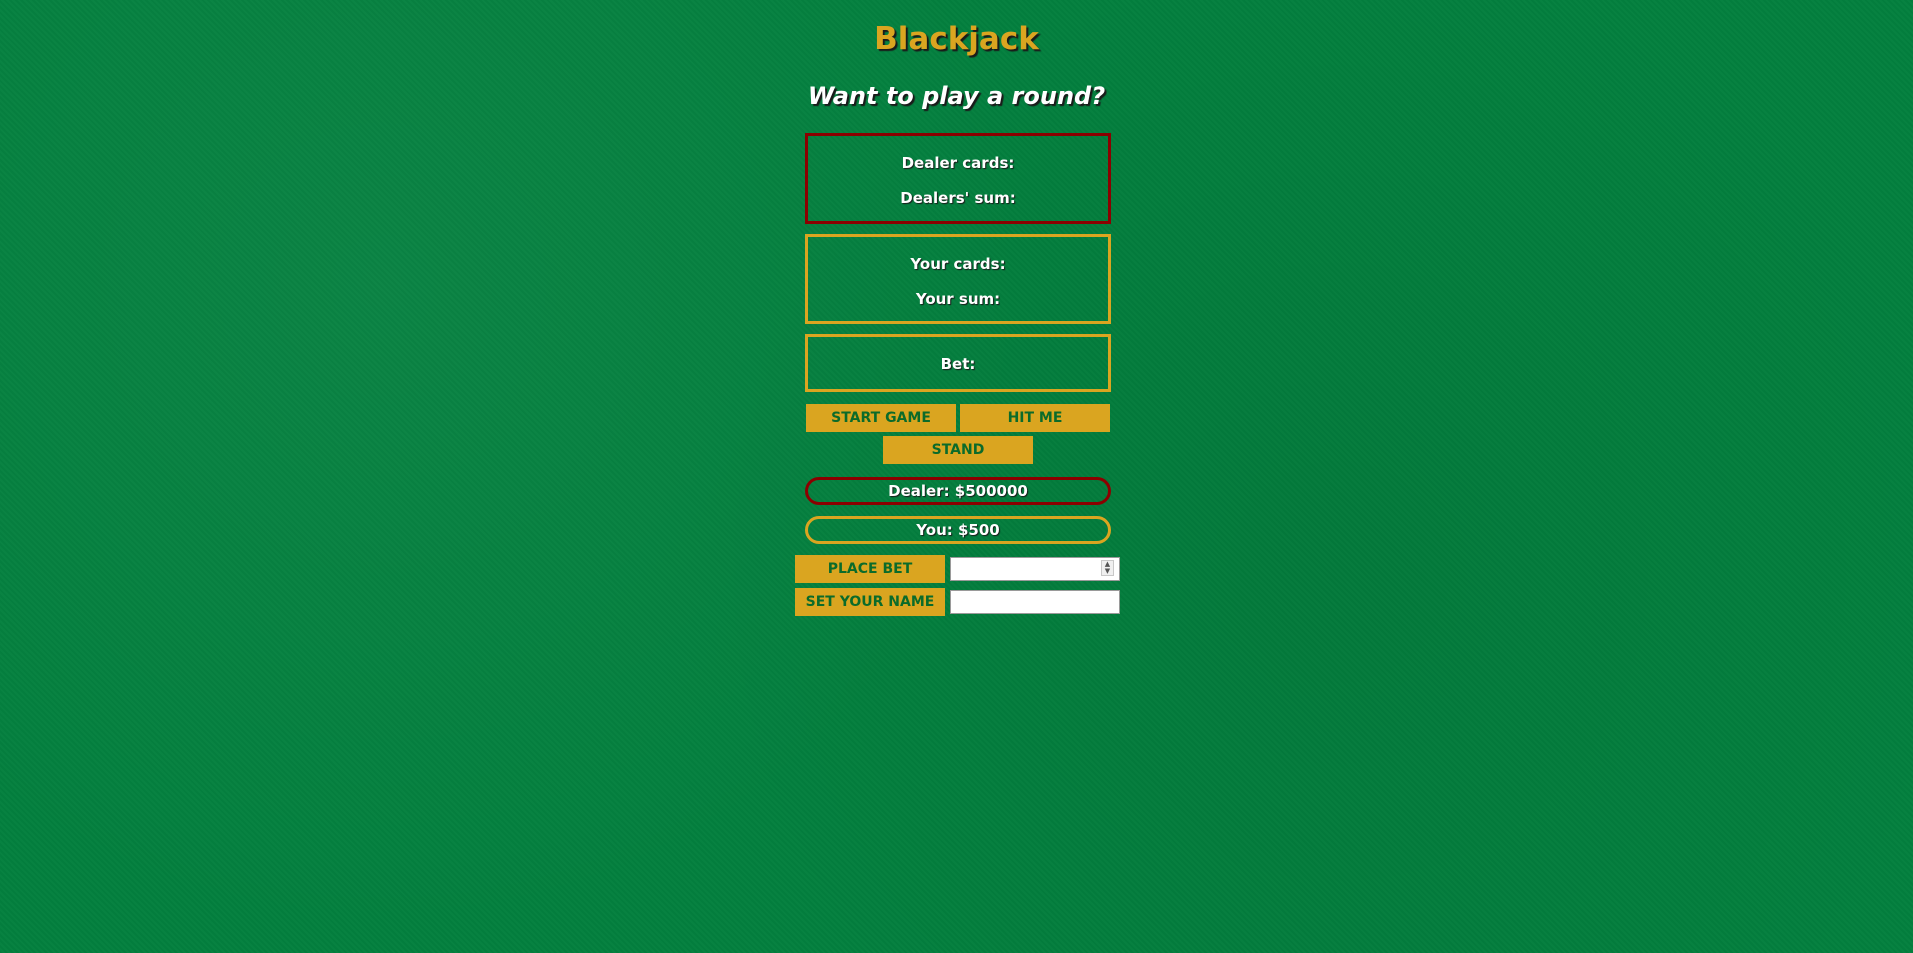  I want to click on number-spinner-icon: ▲ ▼, so click(1107, 568).